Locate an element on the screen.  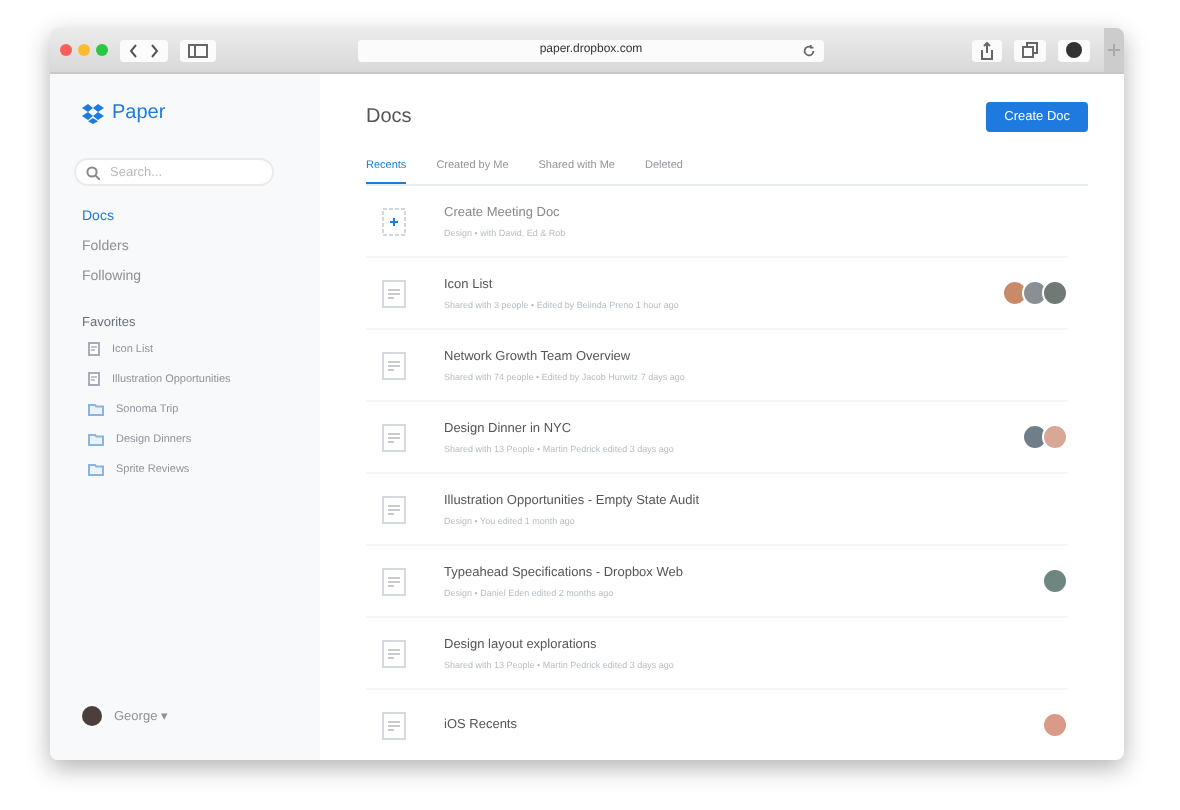
share-icon is located at coordinates (987, 50).